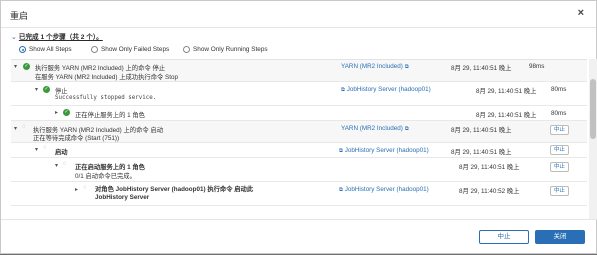  I want to click on step-title: 执行服务 YARN (MR2 Included) 上的命令 停止, so click(100, 68).